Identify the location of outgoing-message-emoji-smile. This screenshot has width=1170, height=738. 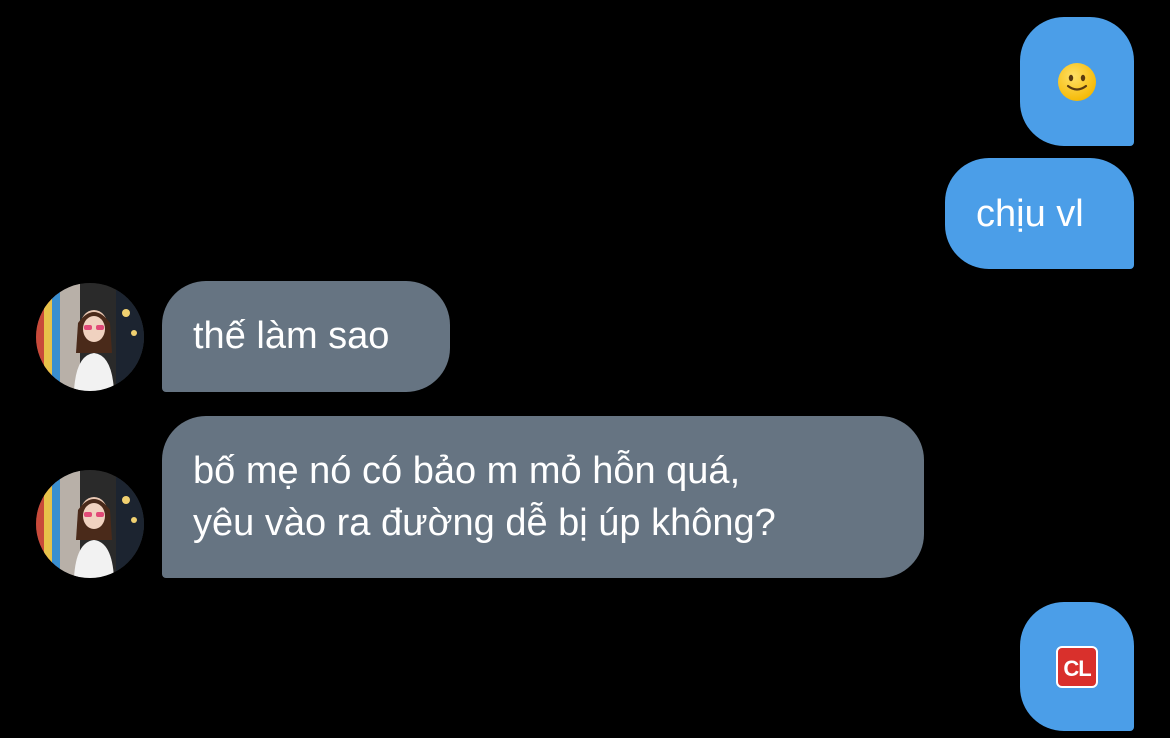
(1077, 81).